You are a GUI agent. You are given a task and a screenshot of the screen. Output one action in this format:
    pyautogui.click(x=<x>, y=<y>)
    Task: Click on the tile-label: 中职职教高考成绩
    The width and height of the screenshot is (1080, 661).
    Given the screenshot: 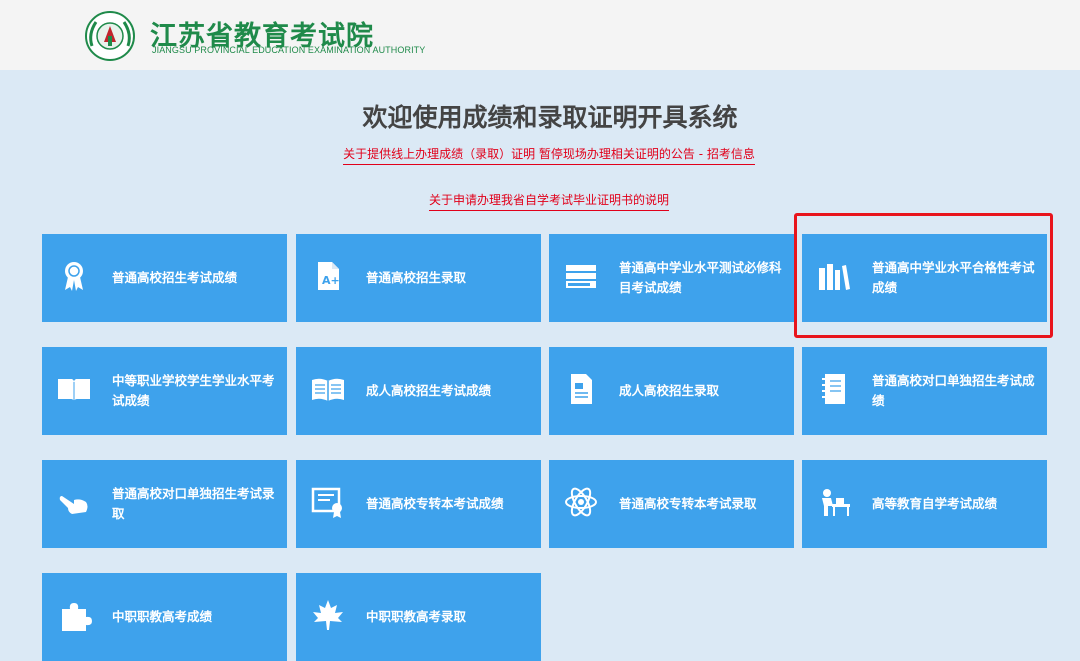 What is the action you would take?
    pyautogui.click(x=162, y=616)
    